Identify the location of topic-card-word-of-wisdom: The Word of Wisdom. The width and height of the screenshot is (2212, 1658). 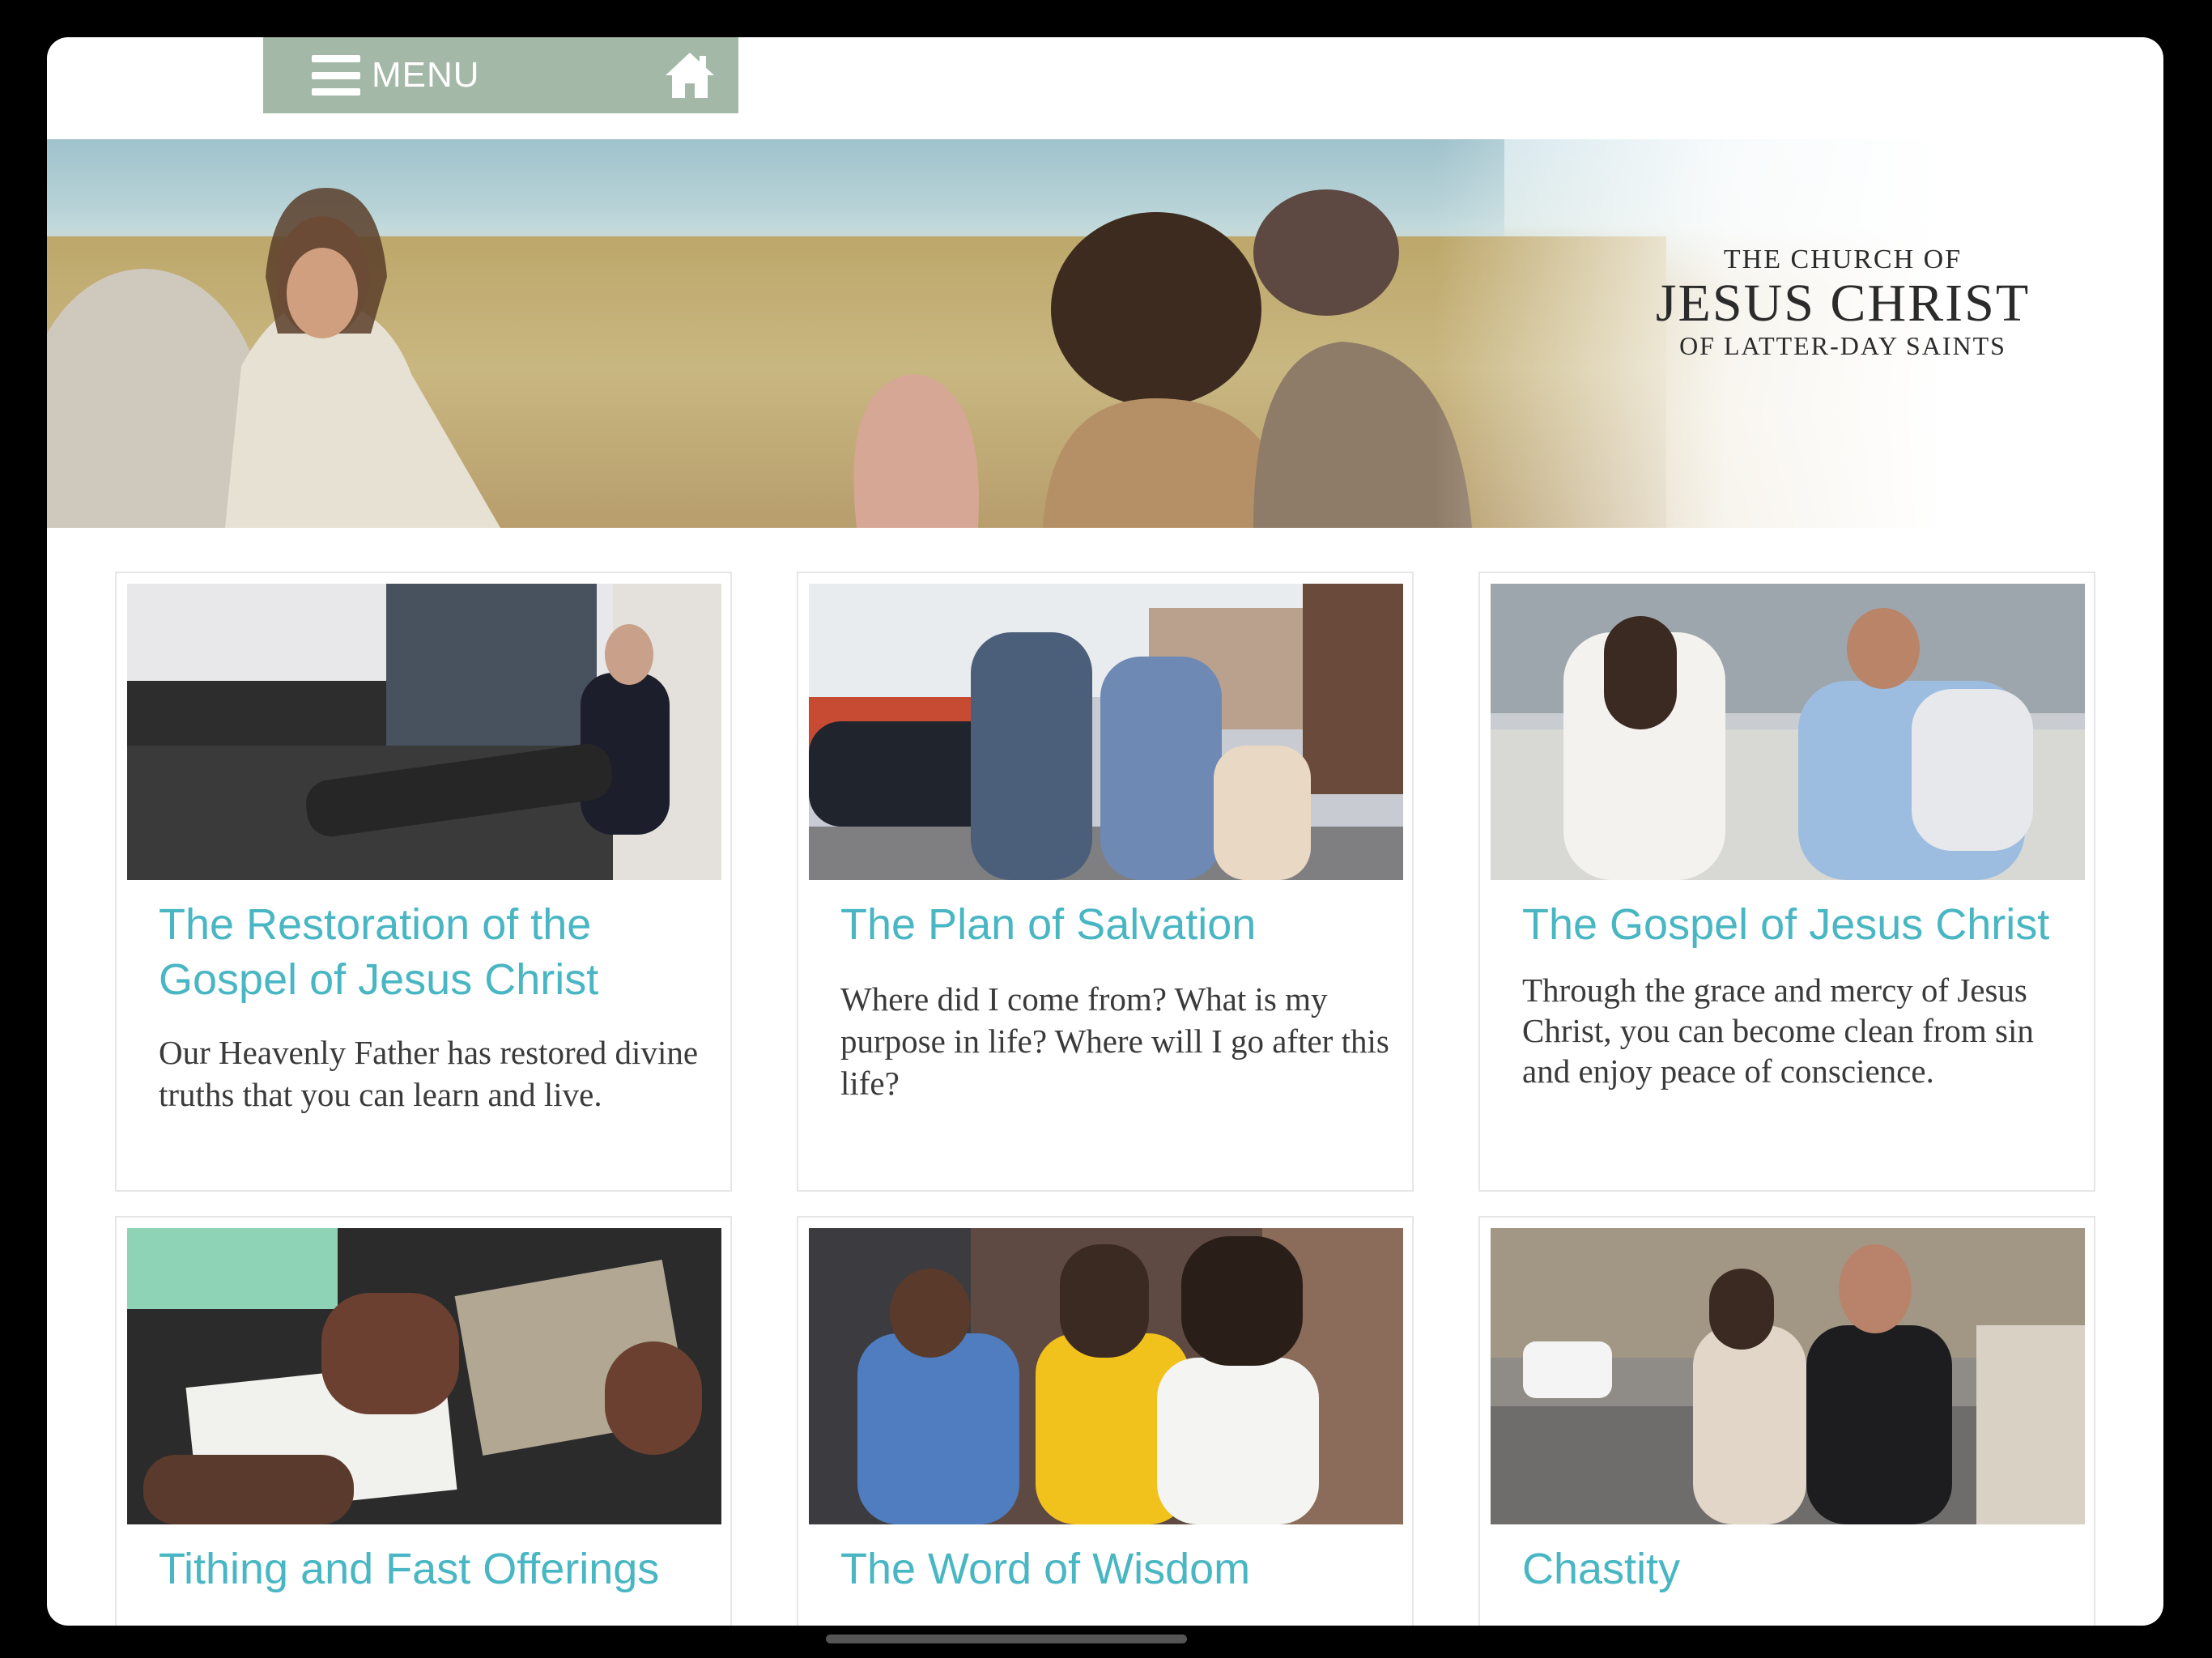
(1105, 1421).